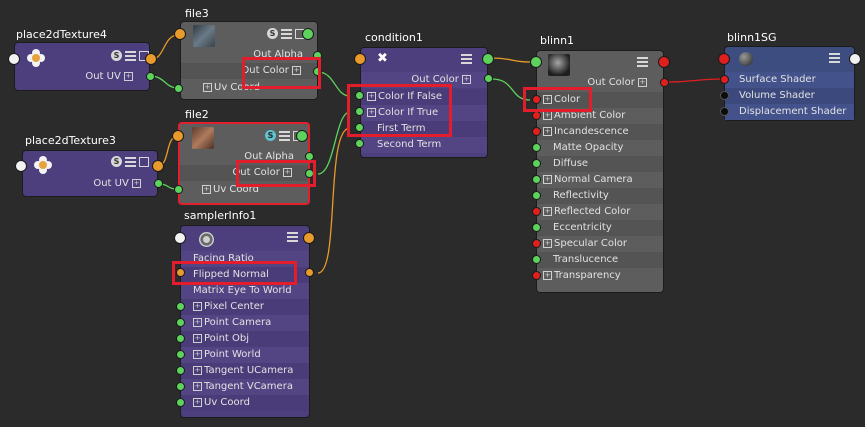  I want to click on plug-blinn1-out, so click(664, 62).